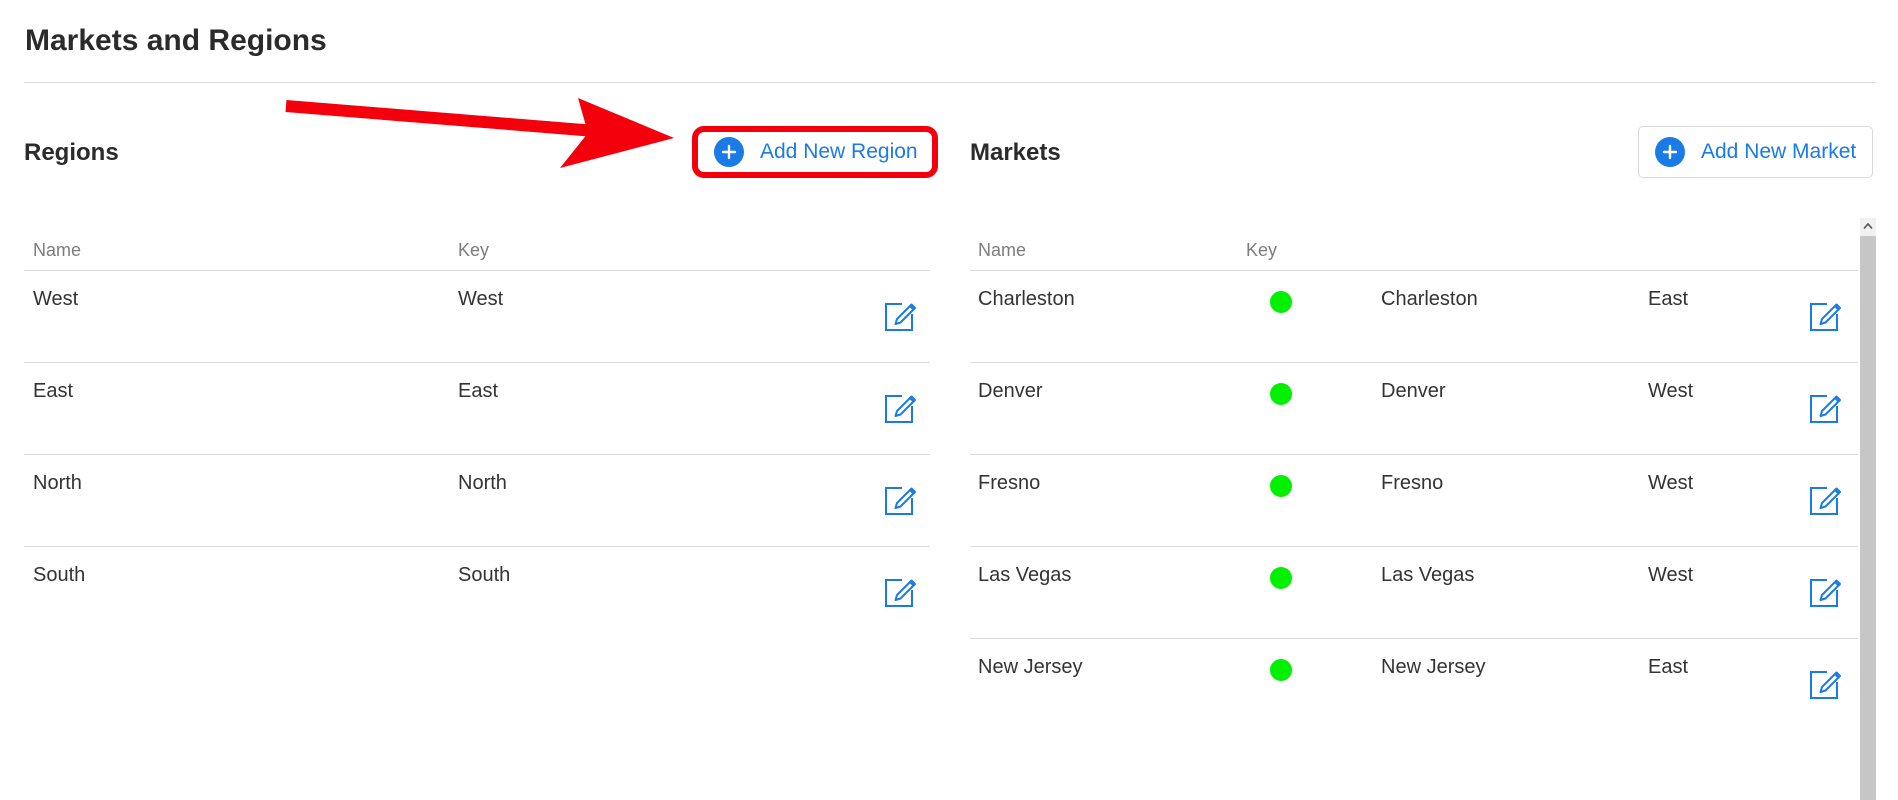 This screenshot has height=800, width=1898. I want to click on add-new-region-button: Add New Region, so click(815, 152).